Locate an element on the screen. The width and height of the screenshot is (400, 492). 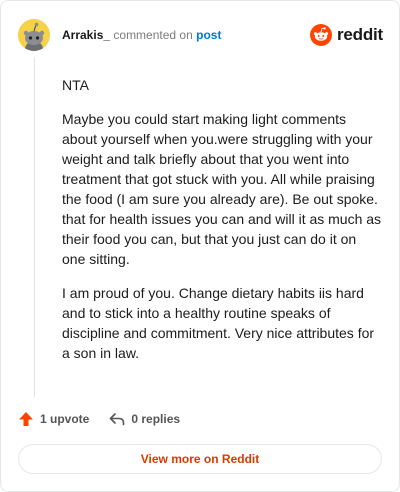
reddit-wordmark: reddit is located at coordinates (359, 34).